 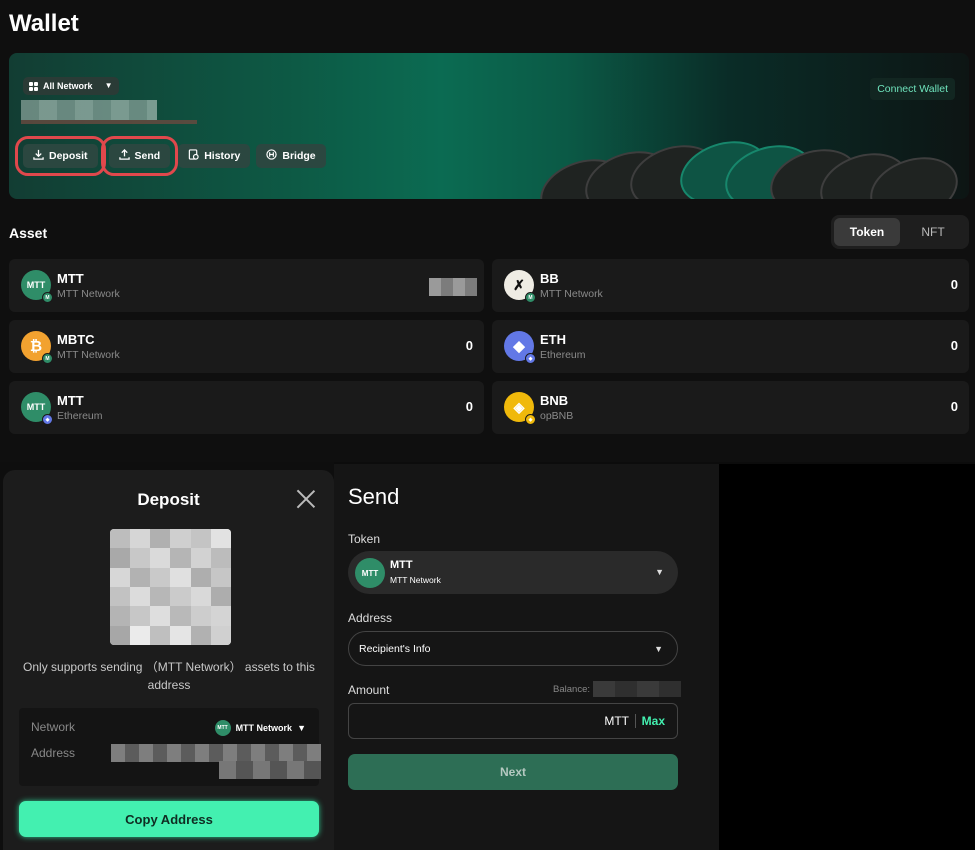 I want to click on divider, so click(x=635, y=721).